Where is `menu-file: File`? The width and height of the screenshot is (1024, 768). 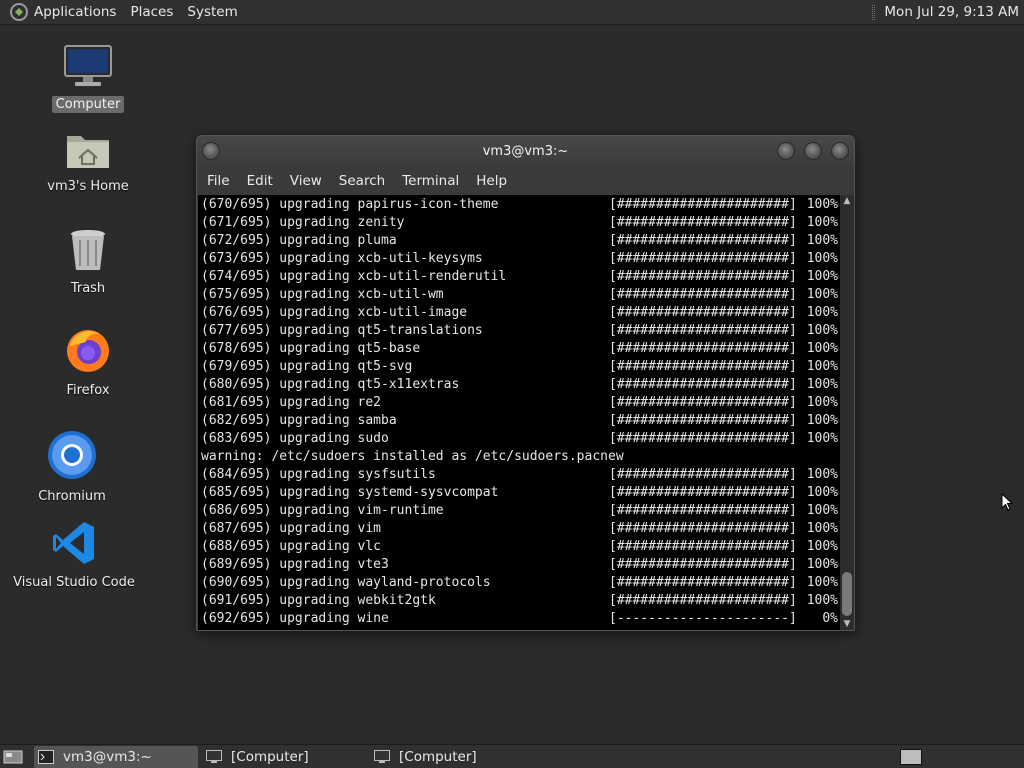 menu-file: File is located at coordinates (218, 181).